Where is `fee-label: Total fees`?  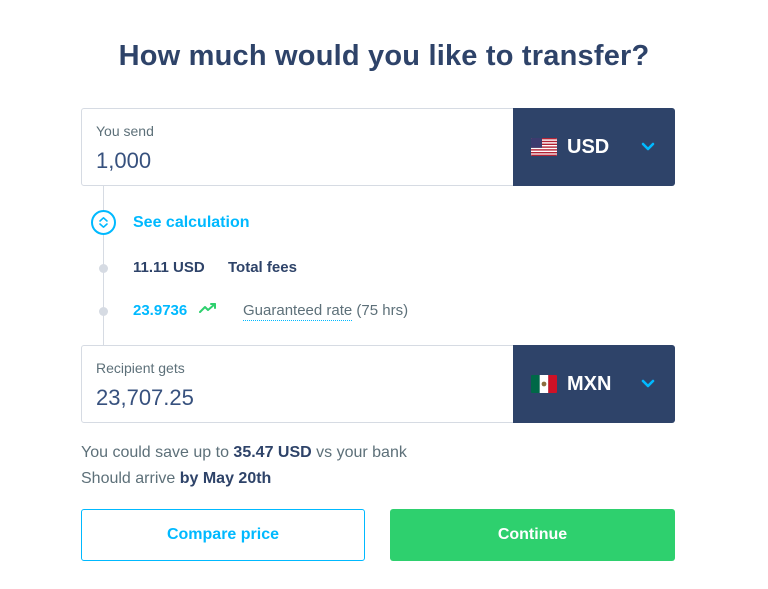
fee-label: Total fees is located at coordinates (262, 267).